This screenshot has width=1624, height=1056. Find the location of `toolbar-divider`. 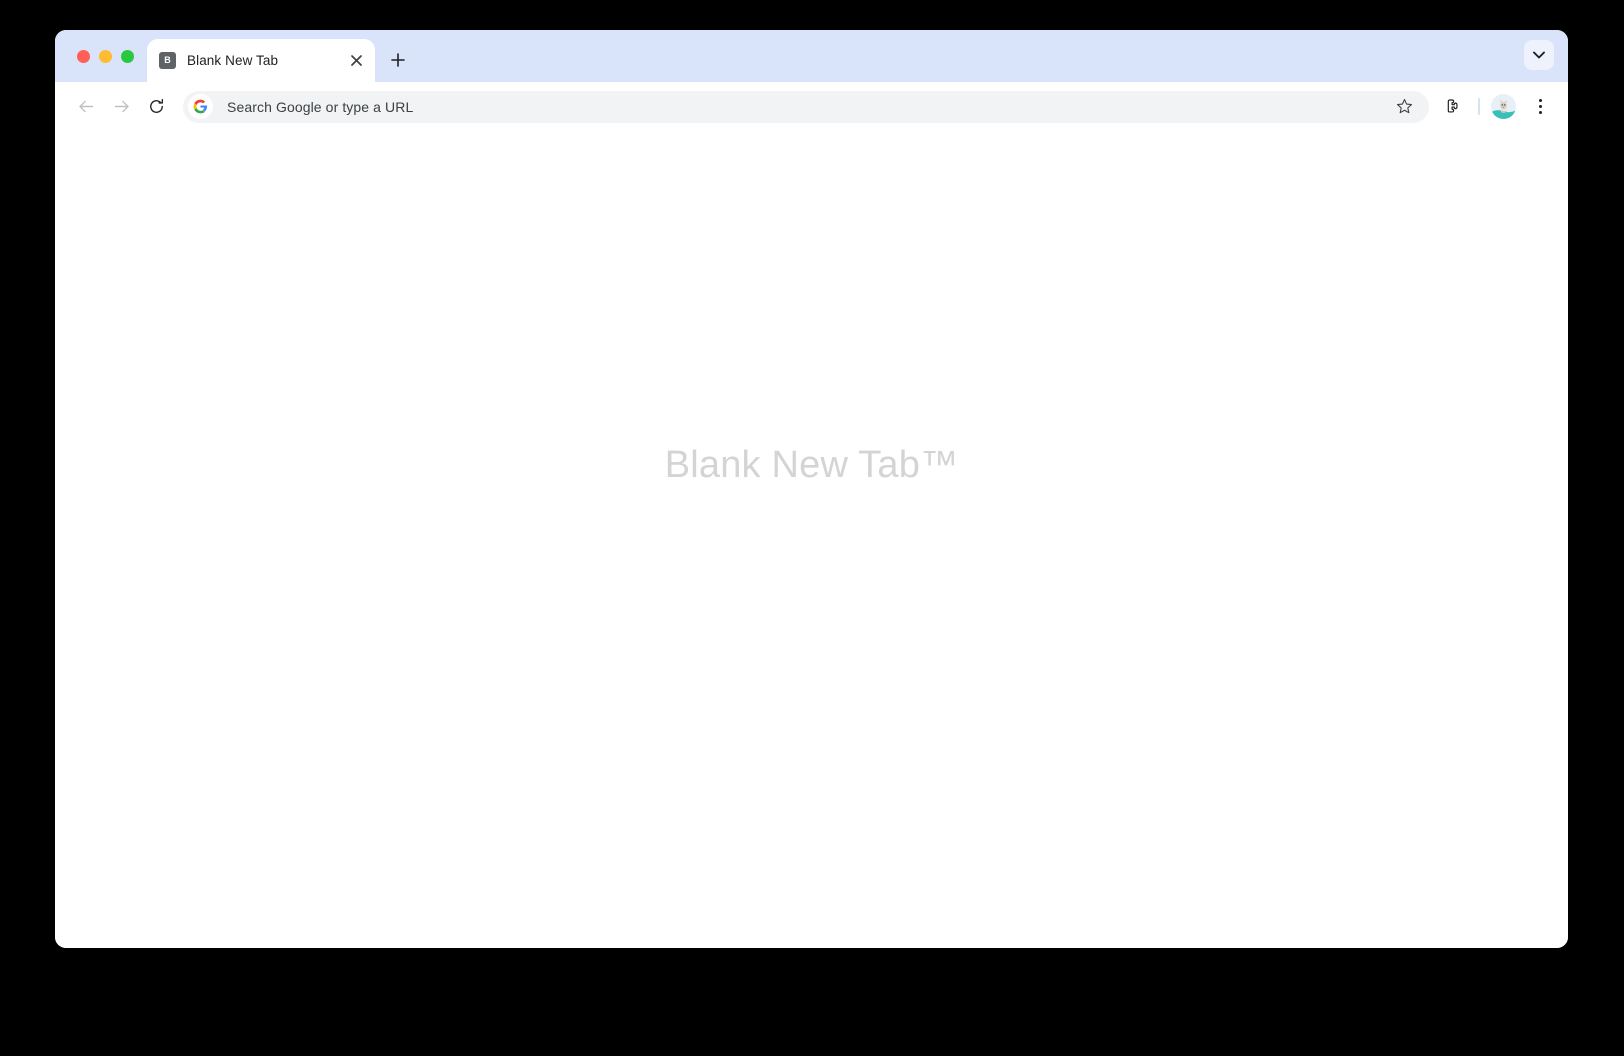

toolbar-divider is located at coordinates (1479, 106).